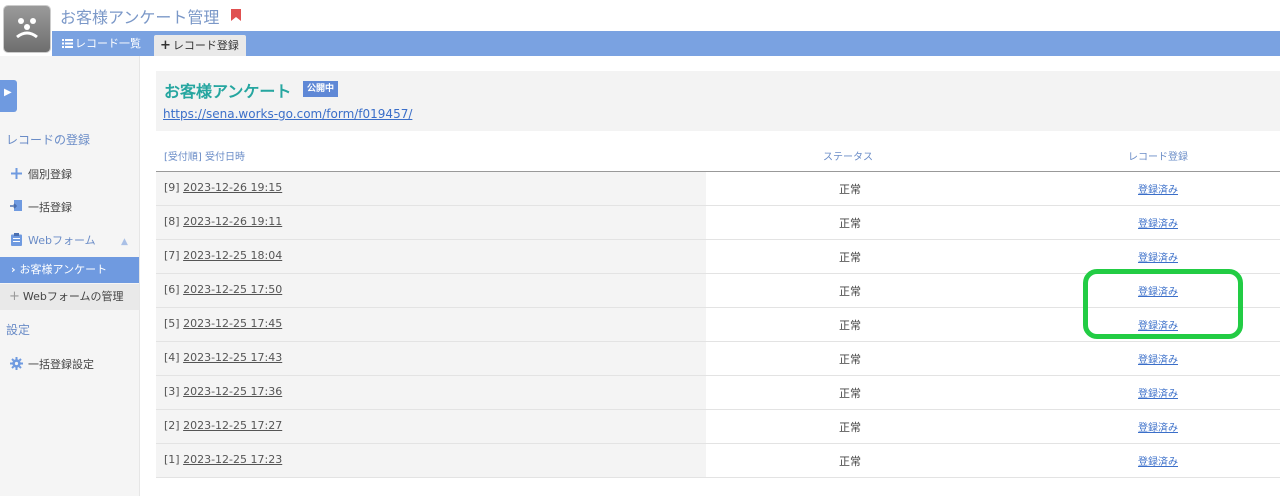 Image resolution: width=1280 pixels, height=496 pixels. What do you see at coordinates (61, 364) in the screenshot?
I see `sidebar-item-label: 一括登録設定` at bounding box center [61, 364].